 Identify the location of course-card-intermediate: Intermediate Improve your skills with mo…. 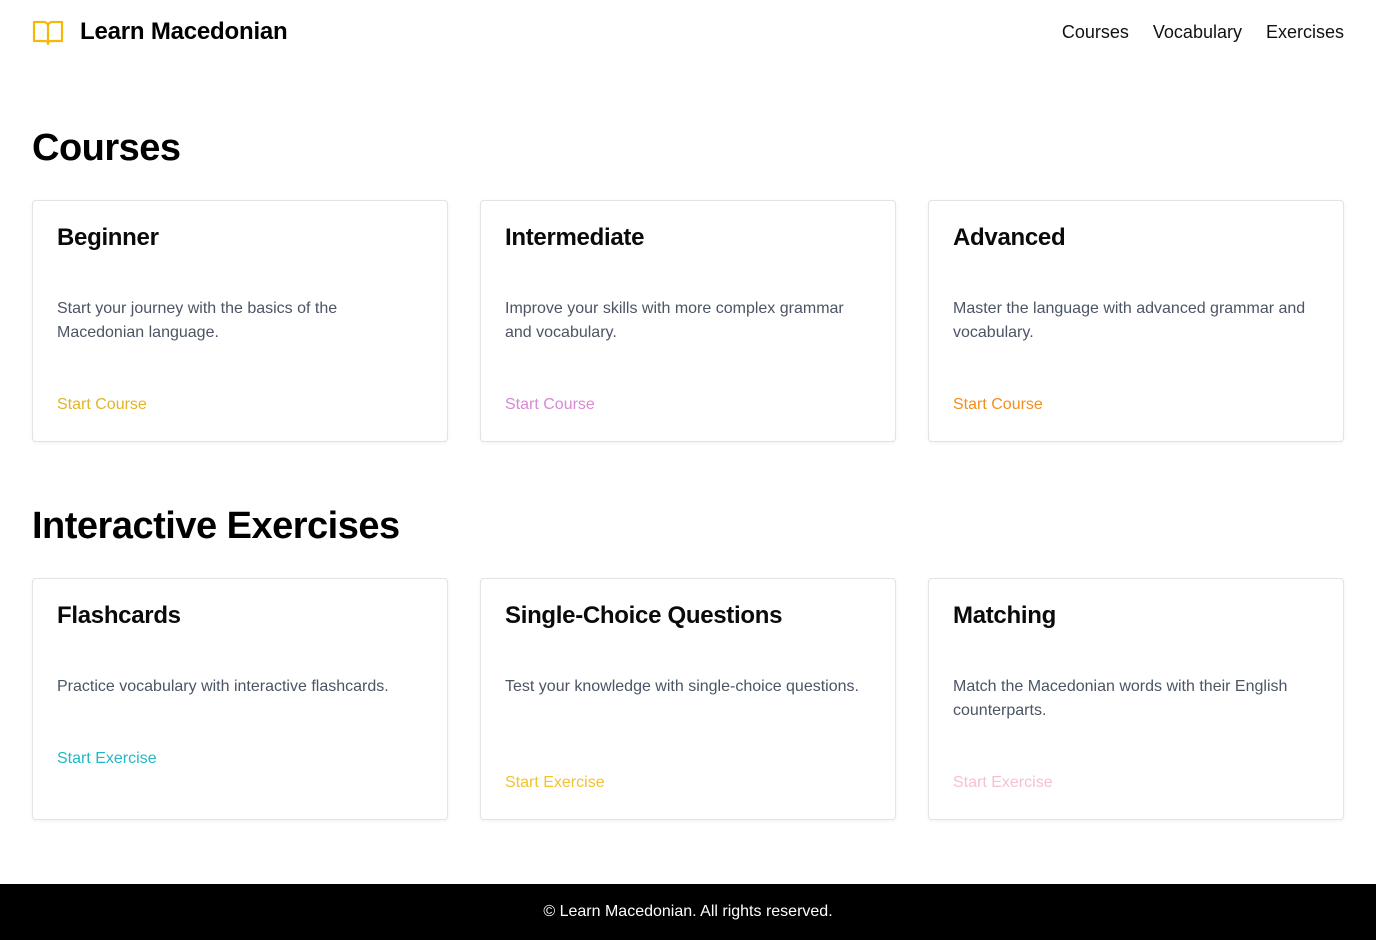
(688, 321).